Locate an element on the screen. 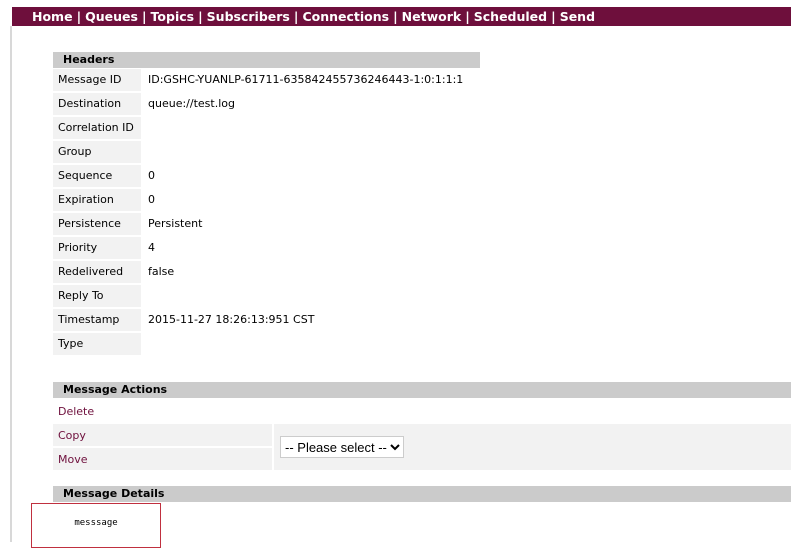  nav-network: Network is located at coordinates (432, 16).